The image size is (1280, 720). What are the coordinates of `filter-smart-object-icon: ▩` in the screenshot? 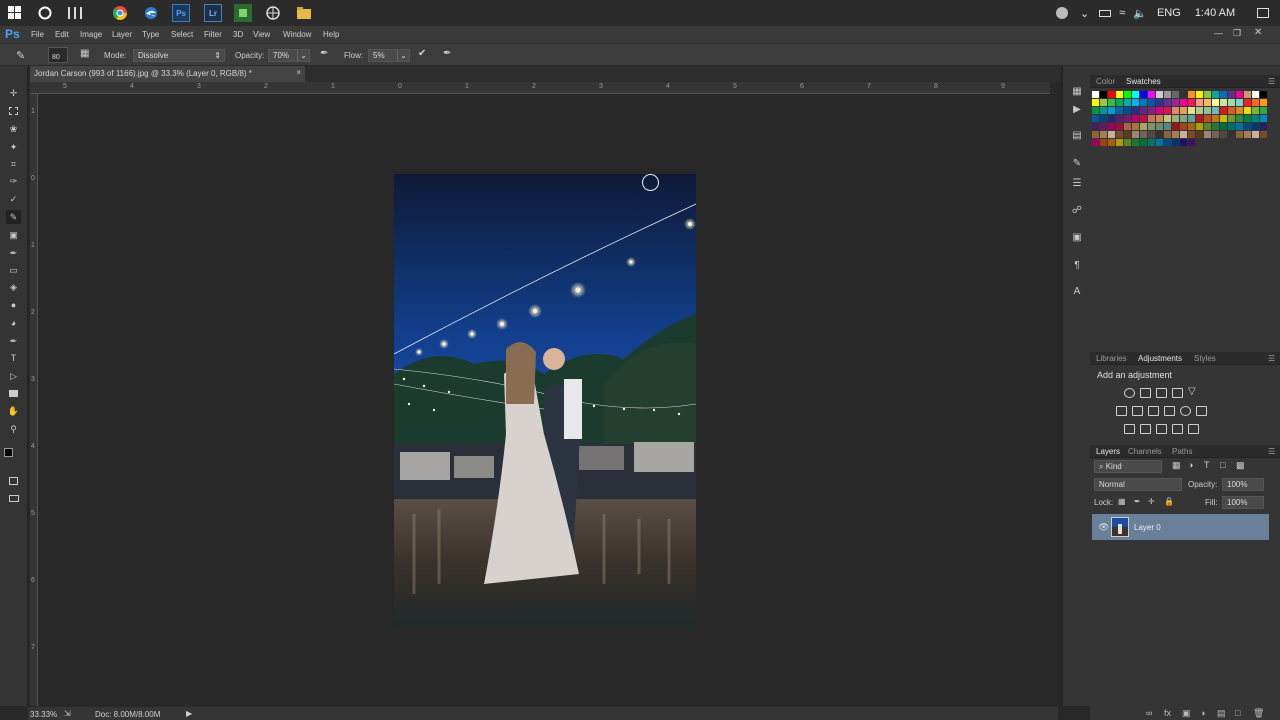 It's located at (1240, 465).